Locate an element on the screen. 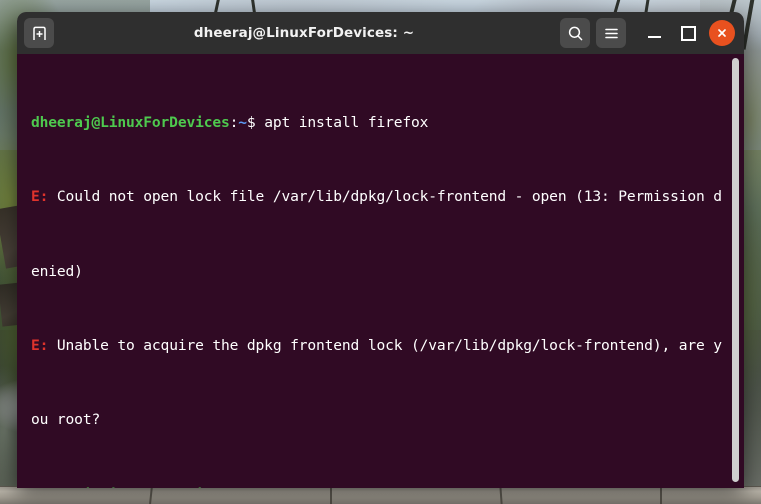  terminal-line: ou root? is located at coordinates (374, 420).